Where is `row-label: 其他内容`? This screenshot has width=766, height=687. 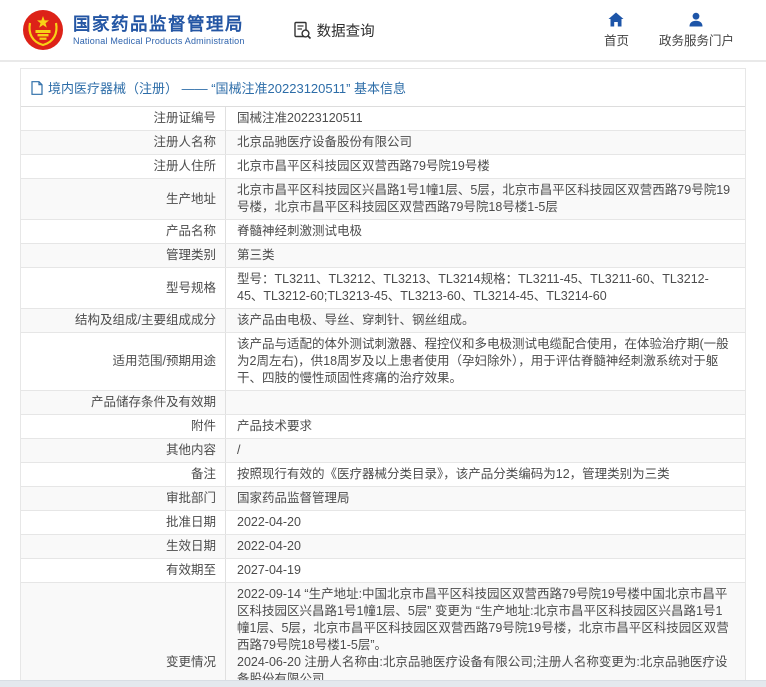
row-label: 其他内容 is located at coordinates (123, 450).